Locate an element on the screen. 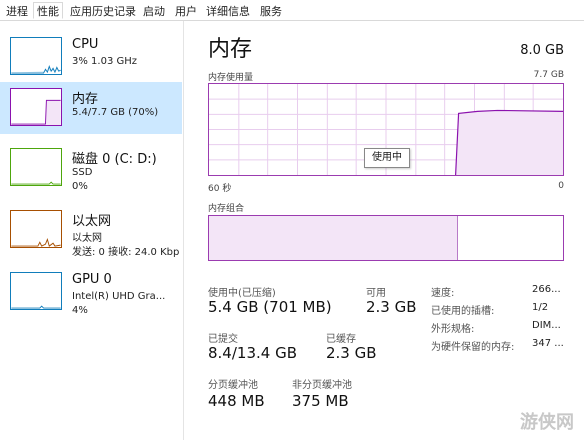 The image size is (584, 440). tab-details: 详细信息 is located at coordinates (228, 10).